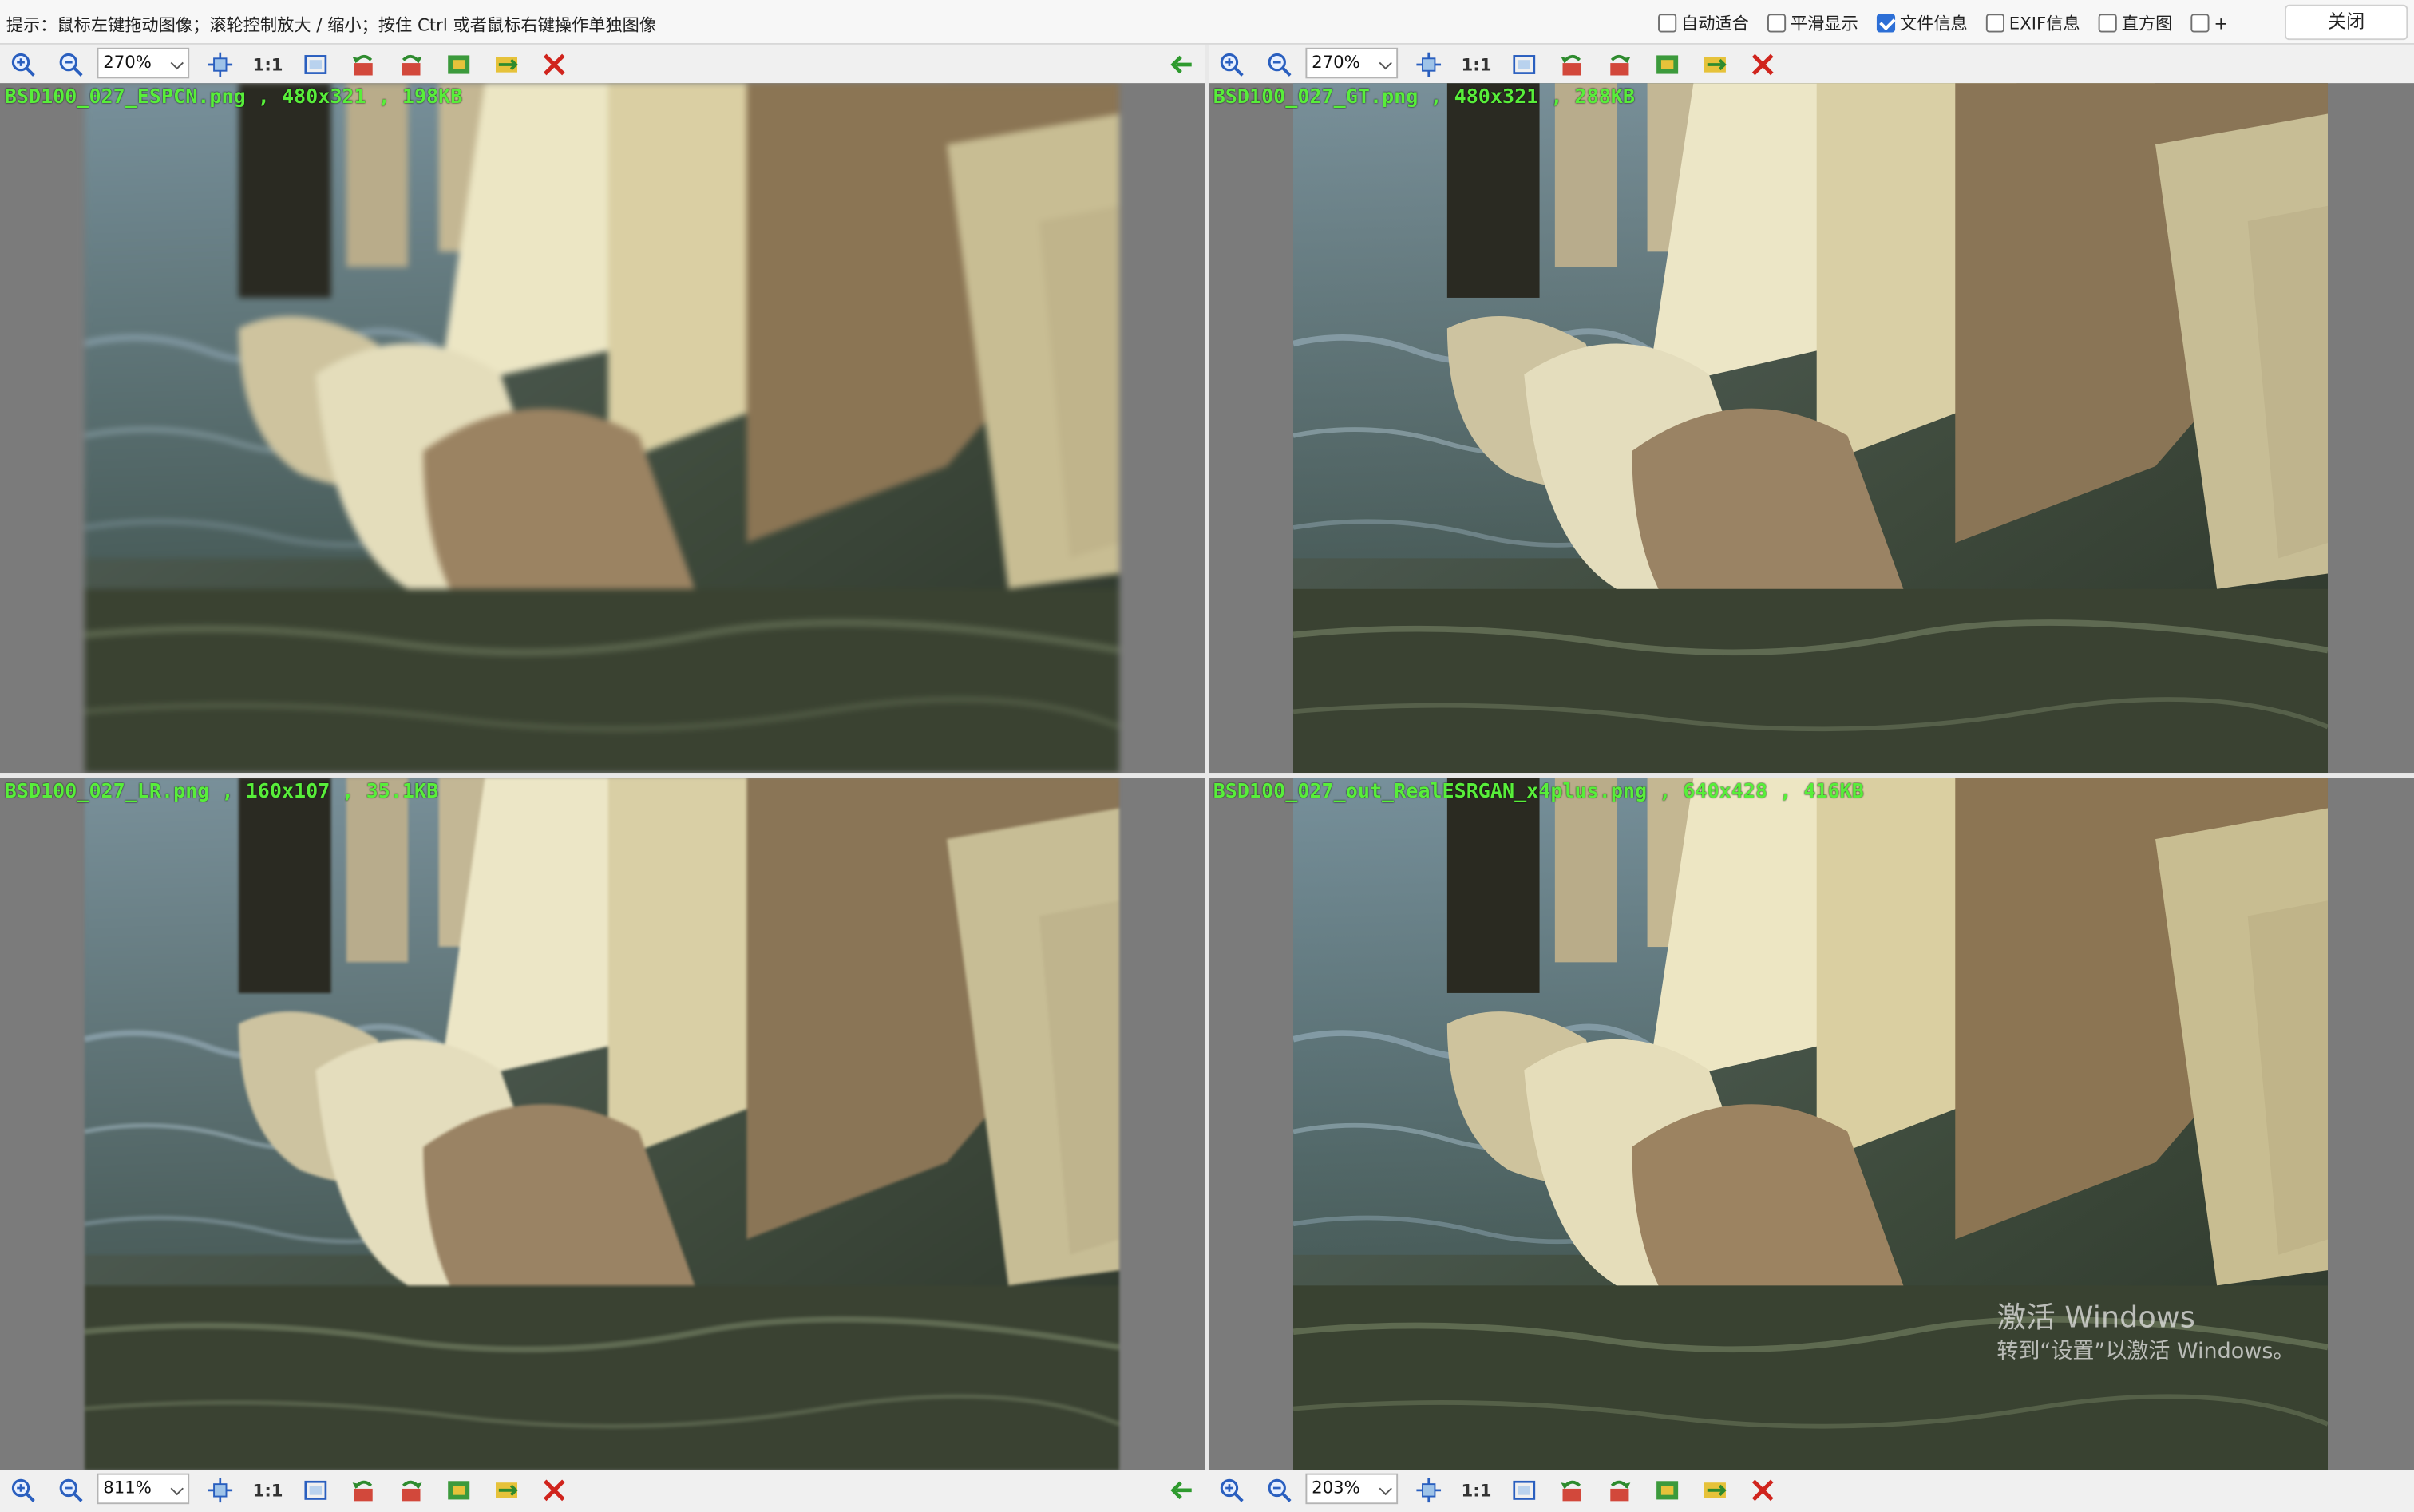  Describe the element at coordinates (2135, 22) in the screenshot. I see `option-histogram: 直方图` at that location.